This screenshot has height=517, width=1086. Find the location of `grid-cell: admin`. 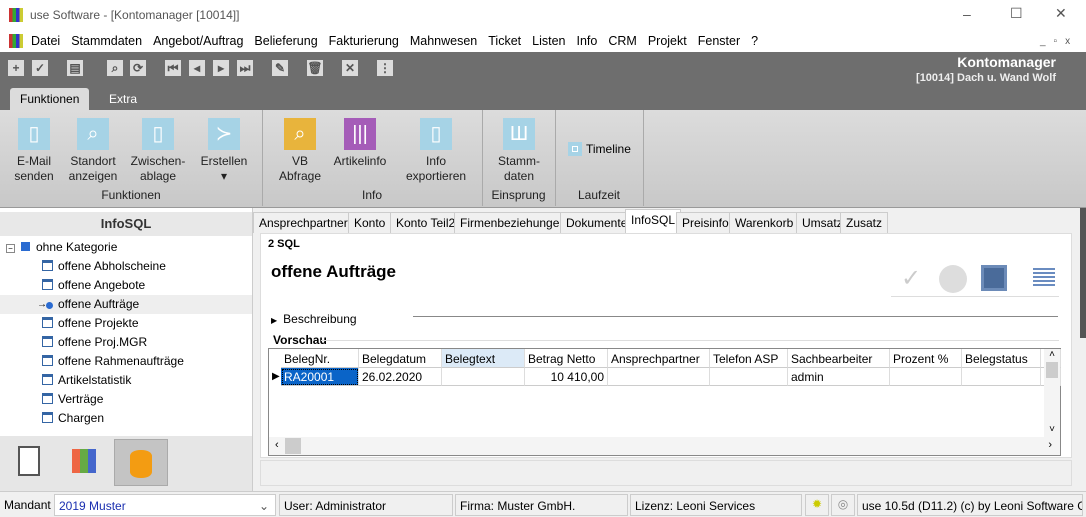

grid-cell: admin is located at coordinates (839, 377).